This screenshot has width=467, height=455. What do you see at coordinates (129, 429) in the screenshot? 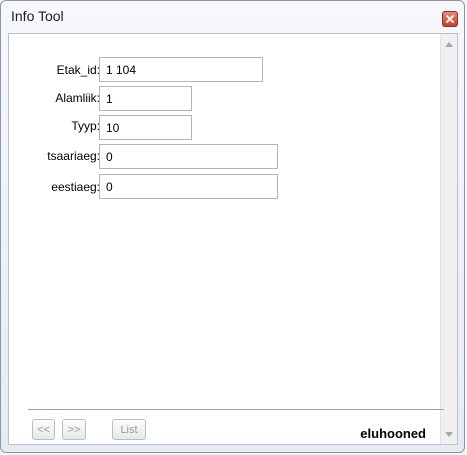
I see `list-button: List` at bounding box center [129, 429].